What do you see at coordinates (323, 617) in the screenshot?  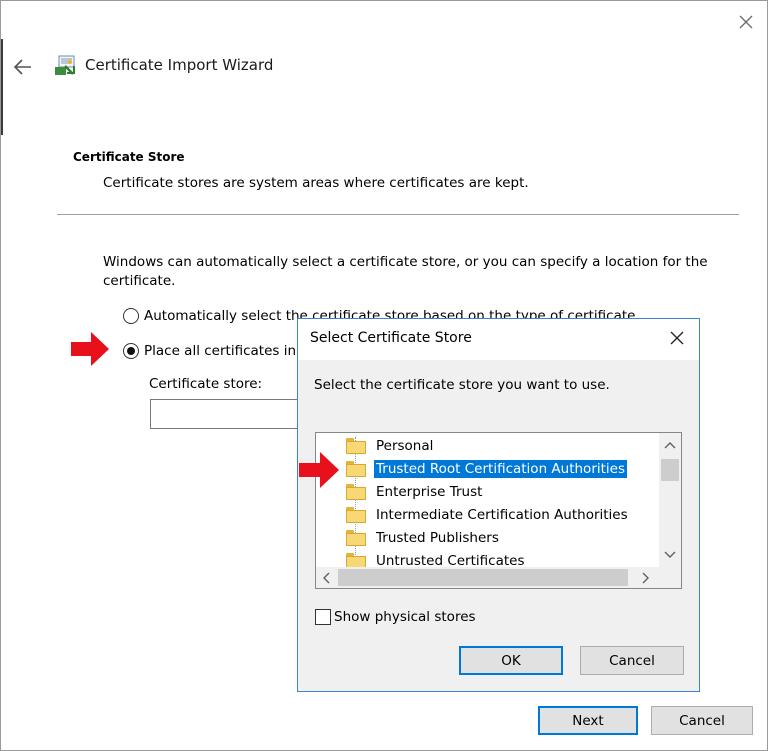 I see `show-physical-stores-checkbox` at bounding box center [323, 617].